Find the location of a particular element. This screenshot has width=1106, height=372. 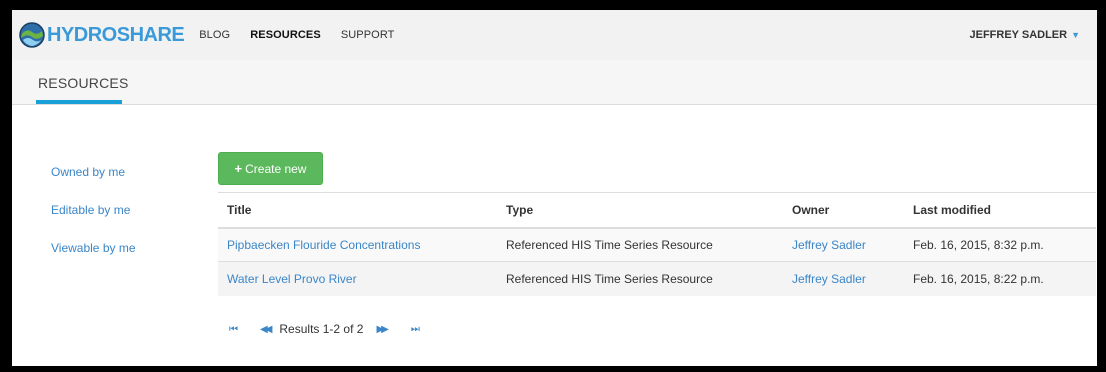

pagination: ⏮ ◀◀ Results 1-2 of 2 ▶▶ ⏭ is located at coordinates (324, 329).